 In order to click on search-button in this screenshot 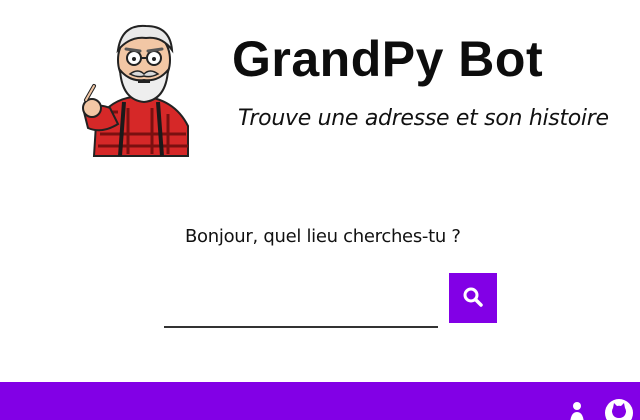, I will do `click(473, 298)`.